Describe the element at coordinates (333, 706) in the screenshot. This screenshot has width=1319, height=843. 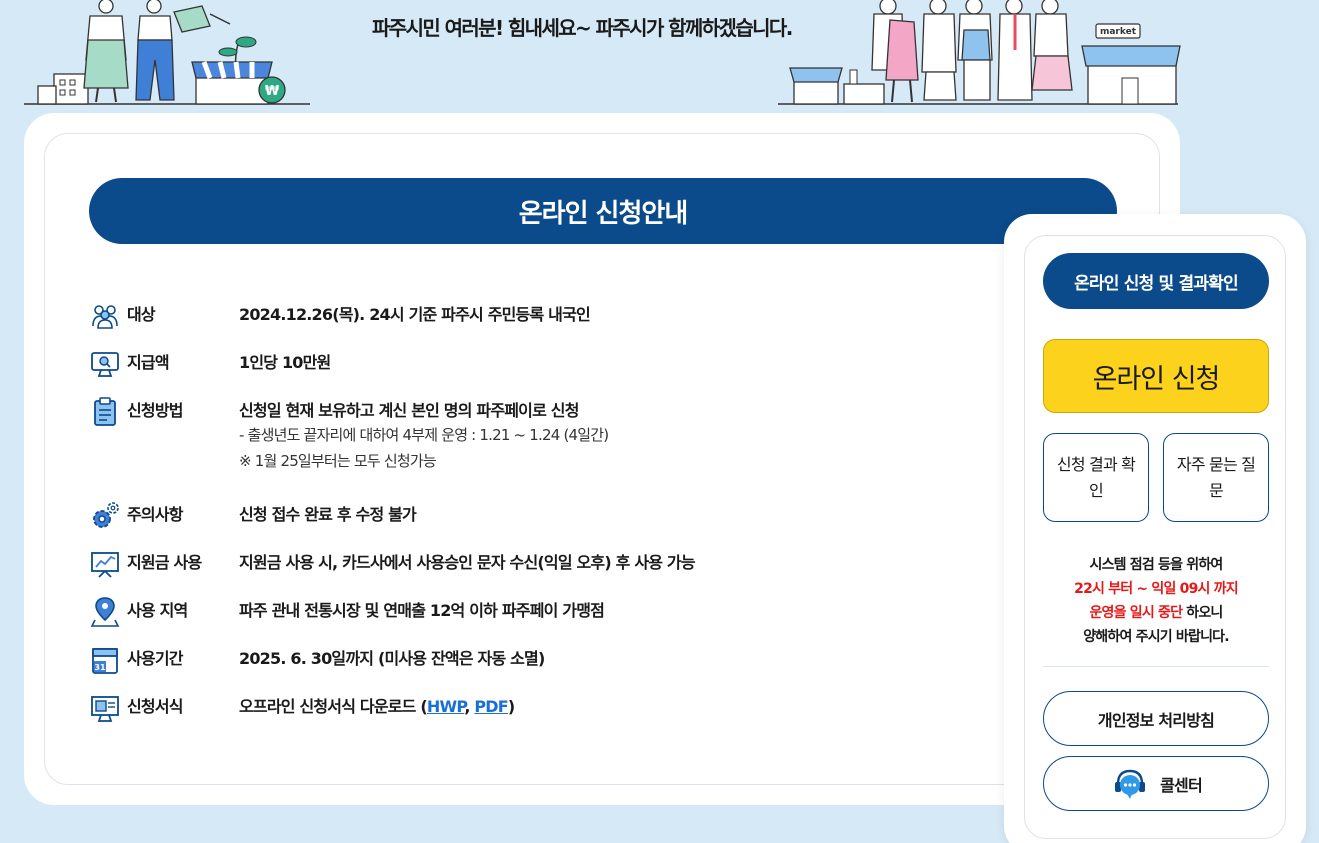
I see `value-form-prefix: 오프라인 신청서식 다운로드 (` at that location.